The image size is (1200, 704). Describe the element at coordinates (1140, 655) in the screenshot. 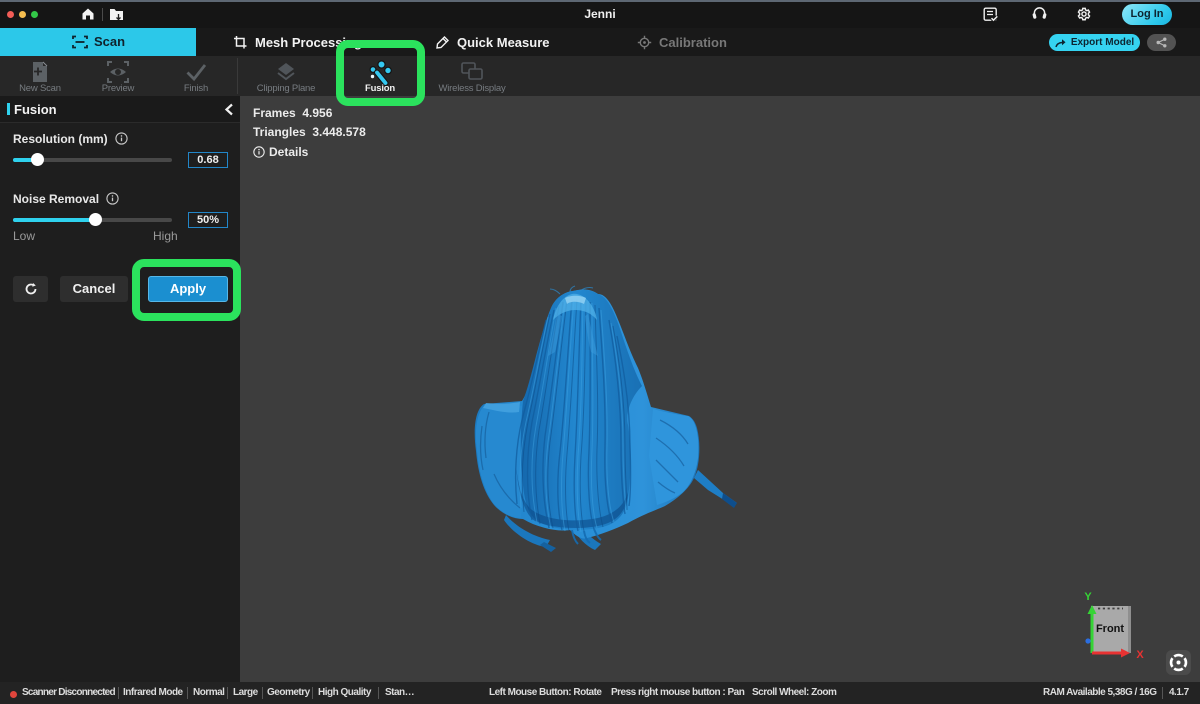

I see `svg-text: X` at that location.